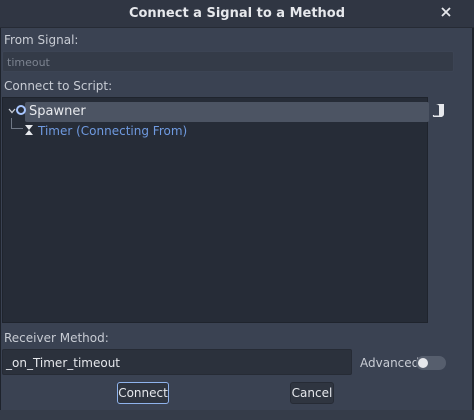 The height and width of the screenshot is (420, 474). I want to click on dialog-bottom-strip, so click(237, 415).